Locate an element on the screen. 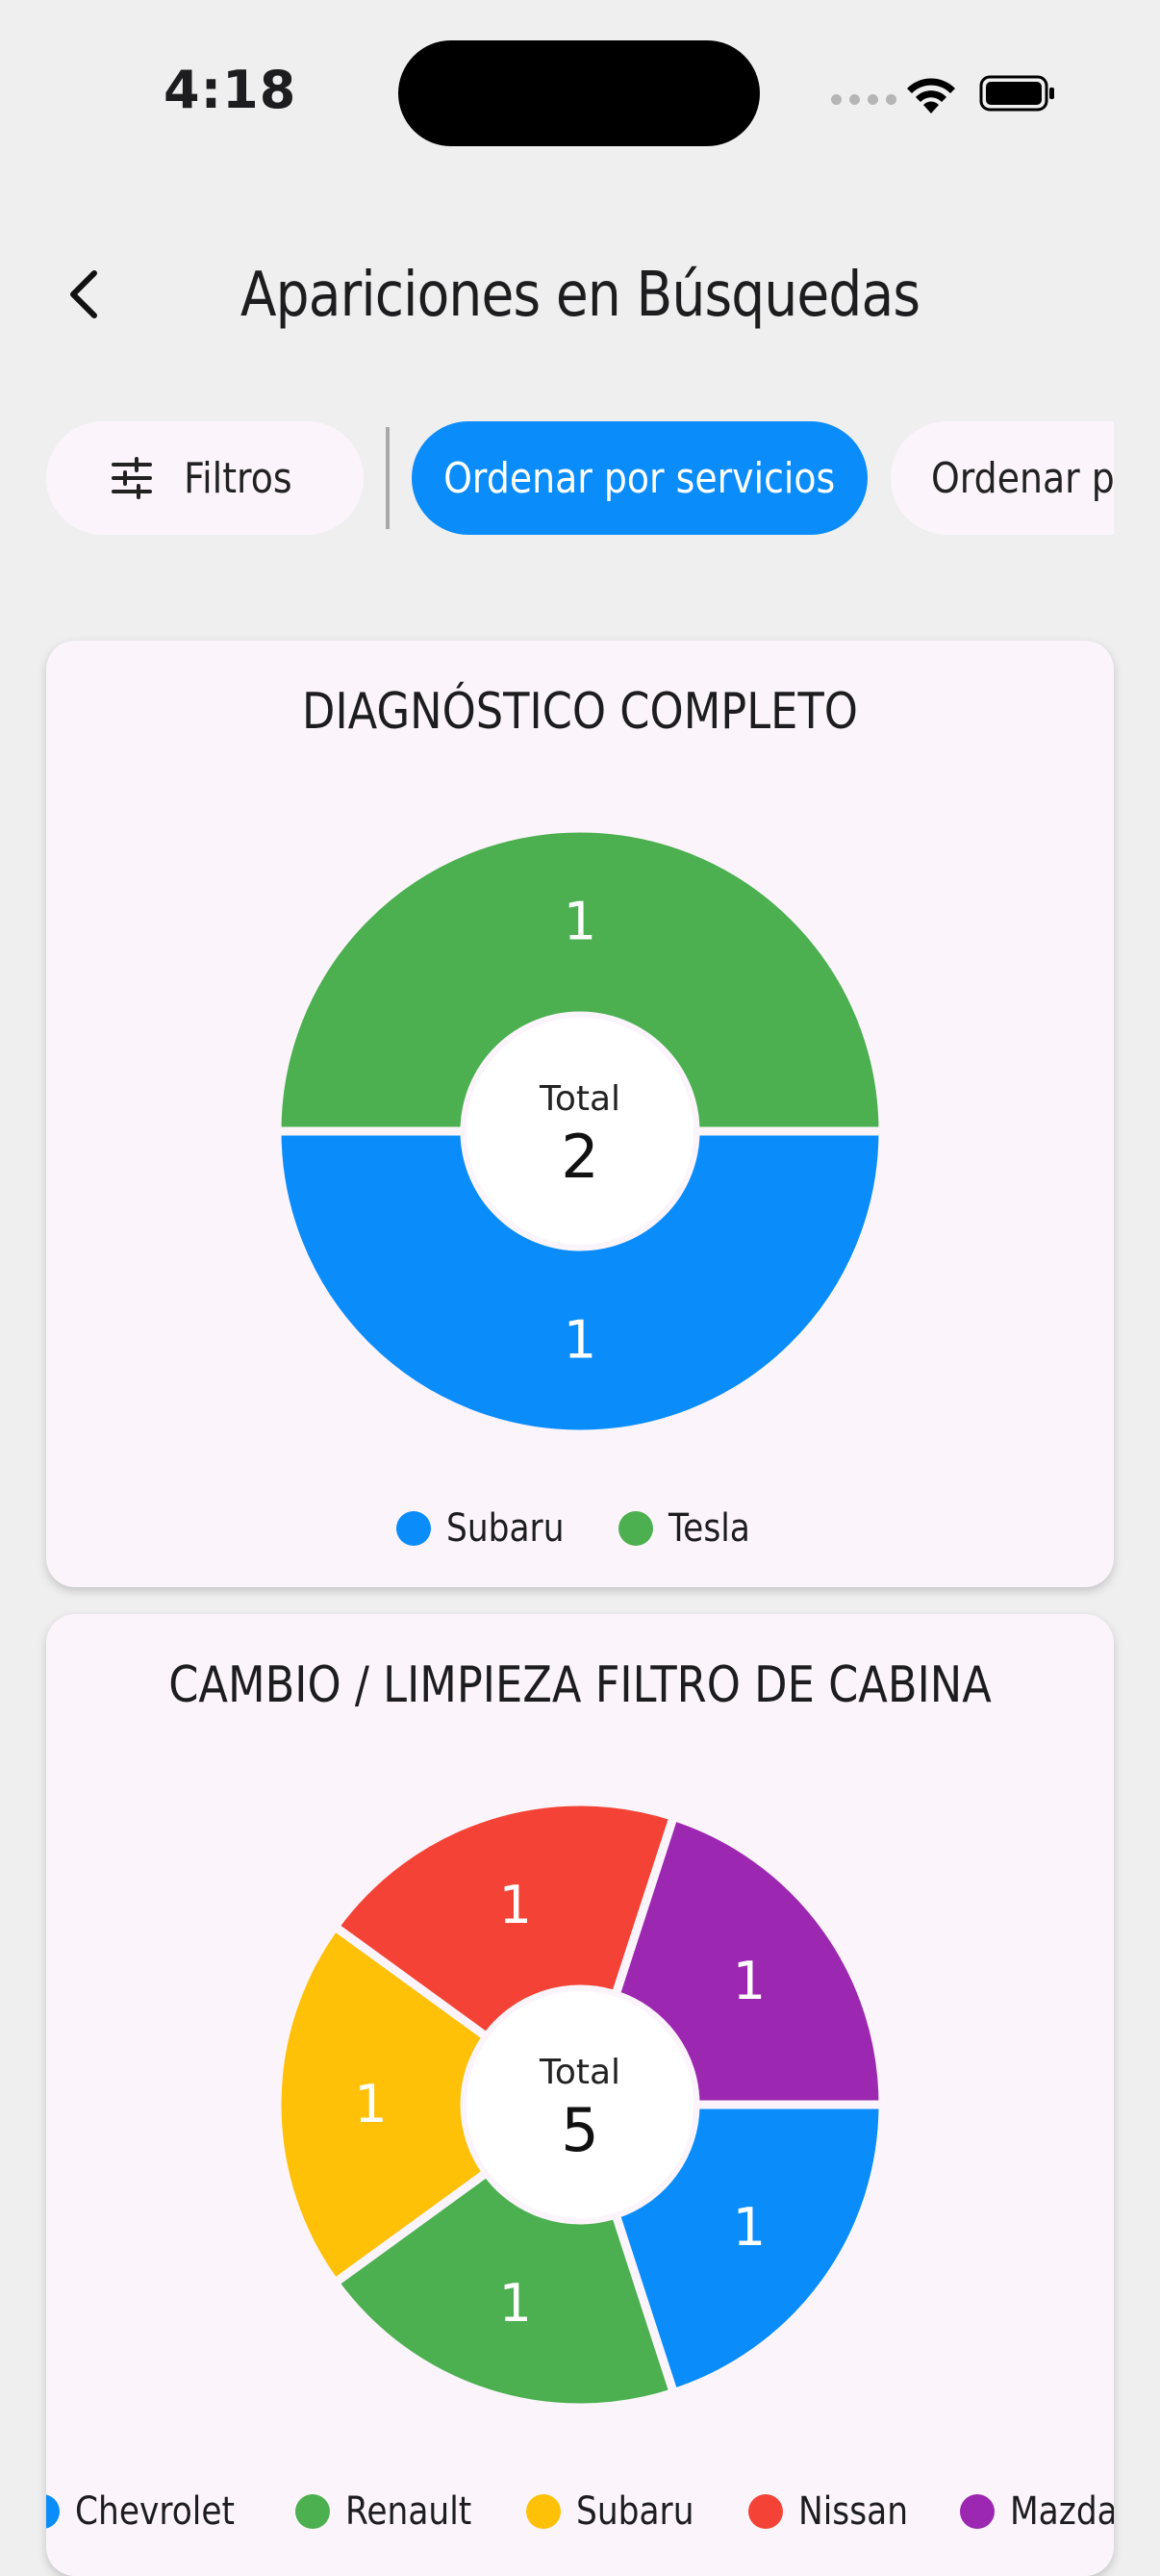 This screenshot has width=1160, height=2576. sliders-icon is located at coordinates (131, 478).